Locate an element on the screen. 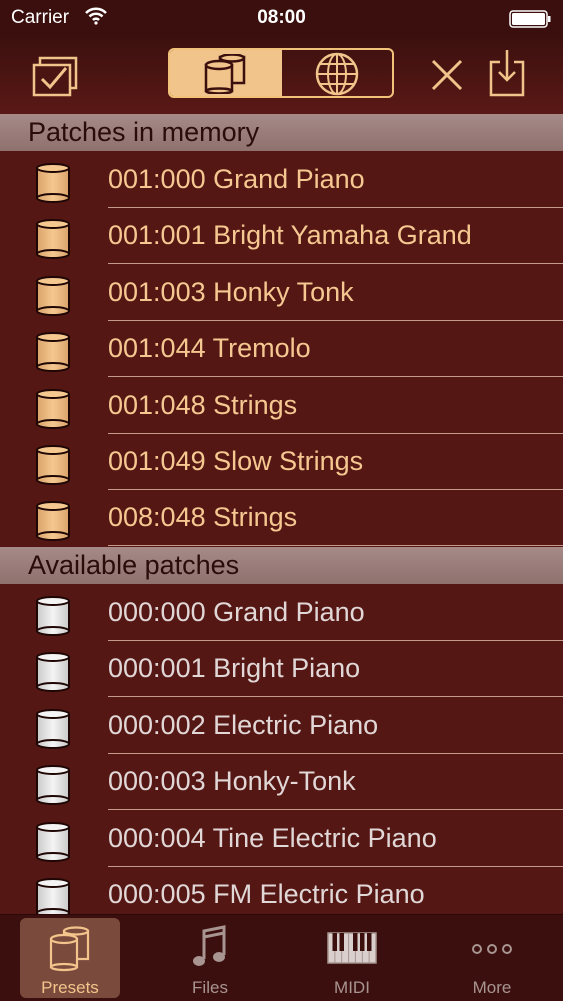  segment-memory is located at coordinates (226, 73).